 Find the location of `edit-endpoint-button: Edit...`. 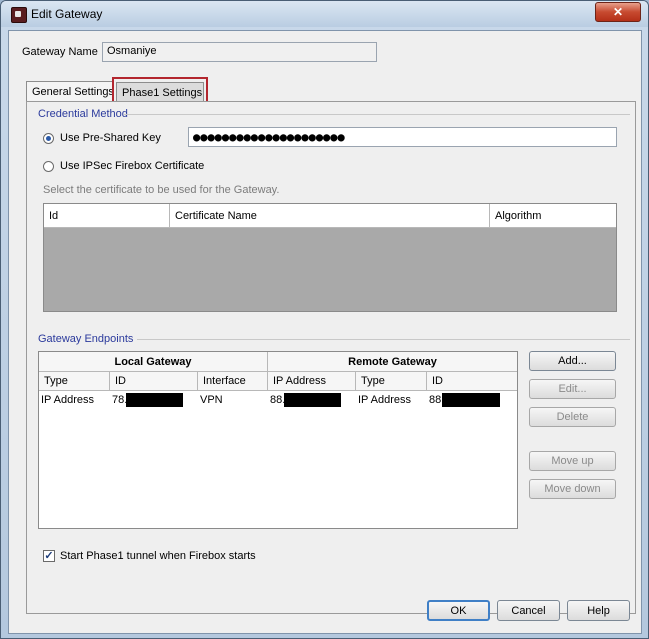

edit-endpoint-button: Edit... is located at coordinates (572, 389).